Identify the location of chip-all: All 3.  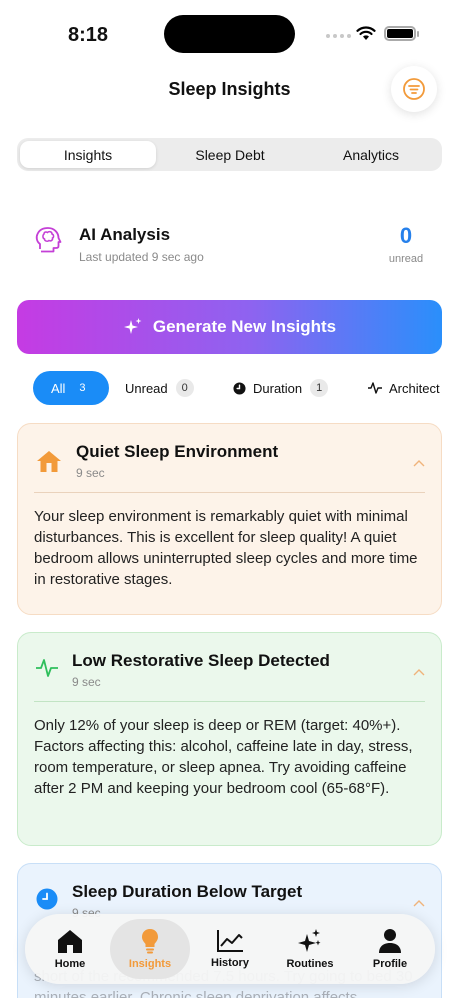
(71, 388).